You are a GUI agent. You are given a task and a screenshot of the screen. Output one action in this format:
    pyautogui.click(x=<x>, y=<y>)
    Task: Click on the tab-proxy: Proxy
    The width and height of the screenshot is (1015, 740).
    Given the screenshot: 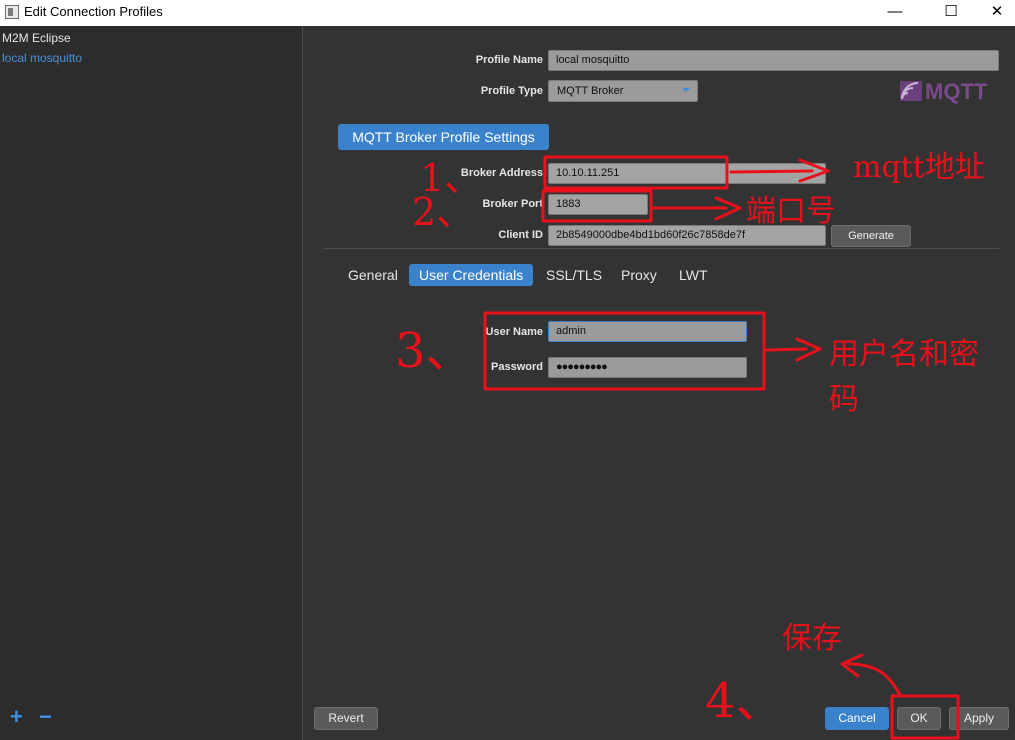 What is the action you would take?
    pyautogui.click(x=639, y=275)
    